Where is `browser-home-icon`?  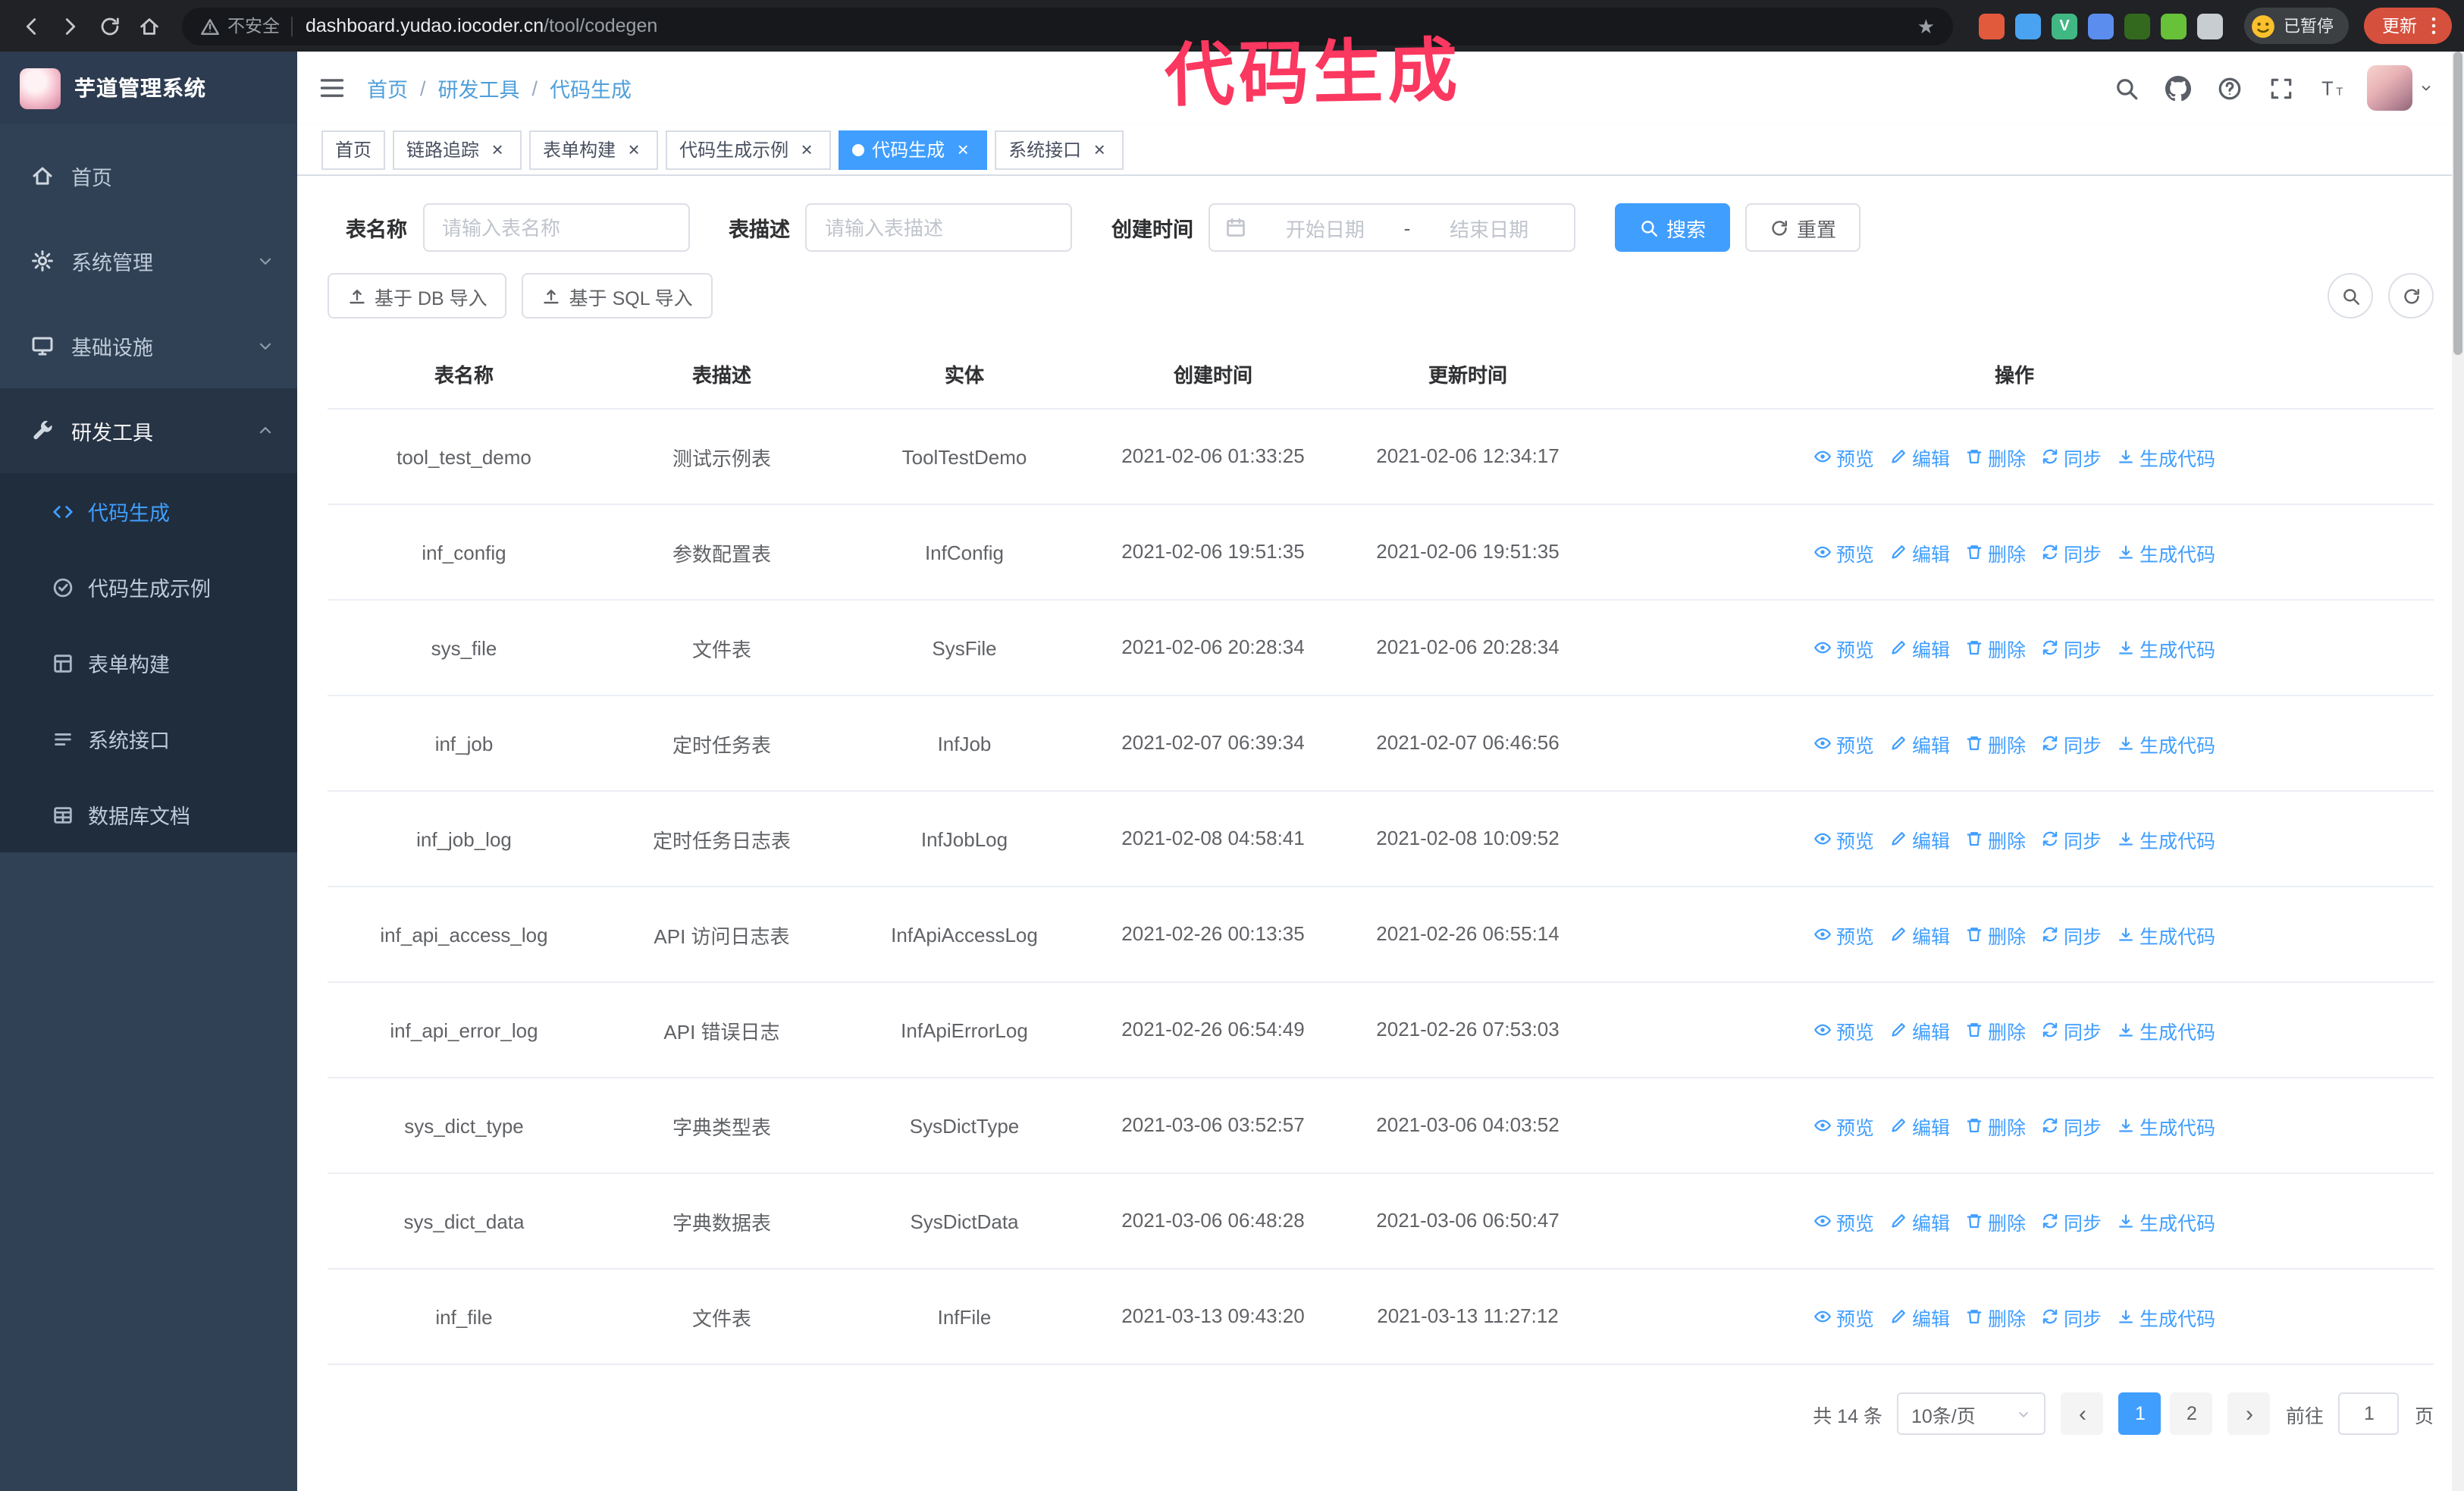
browser-home-icon is located at coordinates (148, 26).